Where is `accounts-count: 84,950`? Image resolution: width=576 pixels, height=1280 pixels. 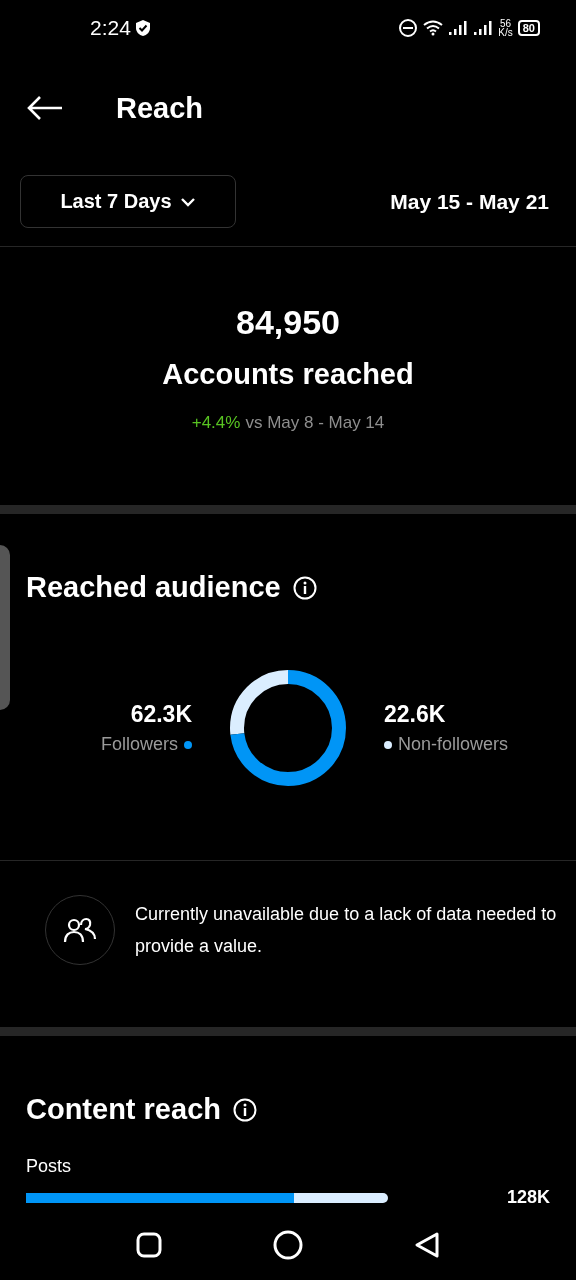
accounts-count: 84,950 is located at coordinates (288, 322).